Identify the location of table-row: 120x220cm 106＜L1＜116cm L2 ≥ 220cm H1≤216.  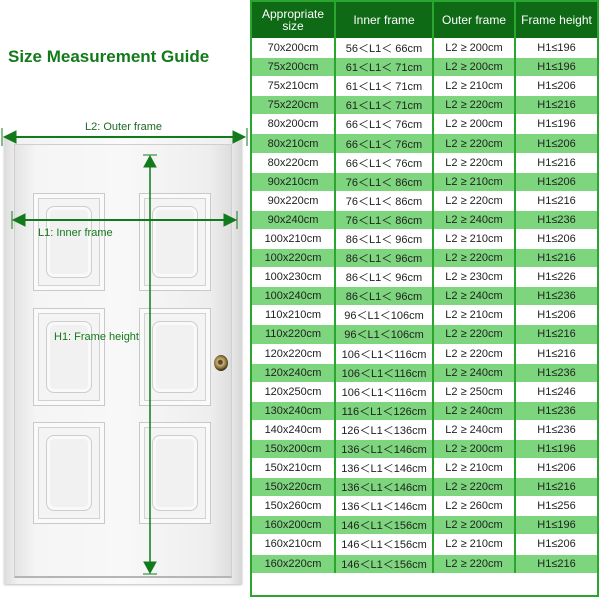
(424, 353).